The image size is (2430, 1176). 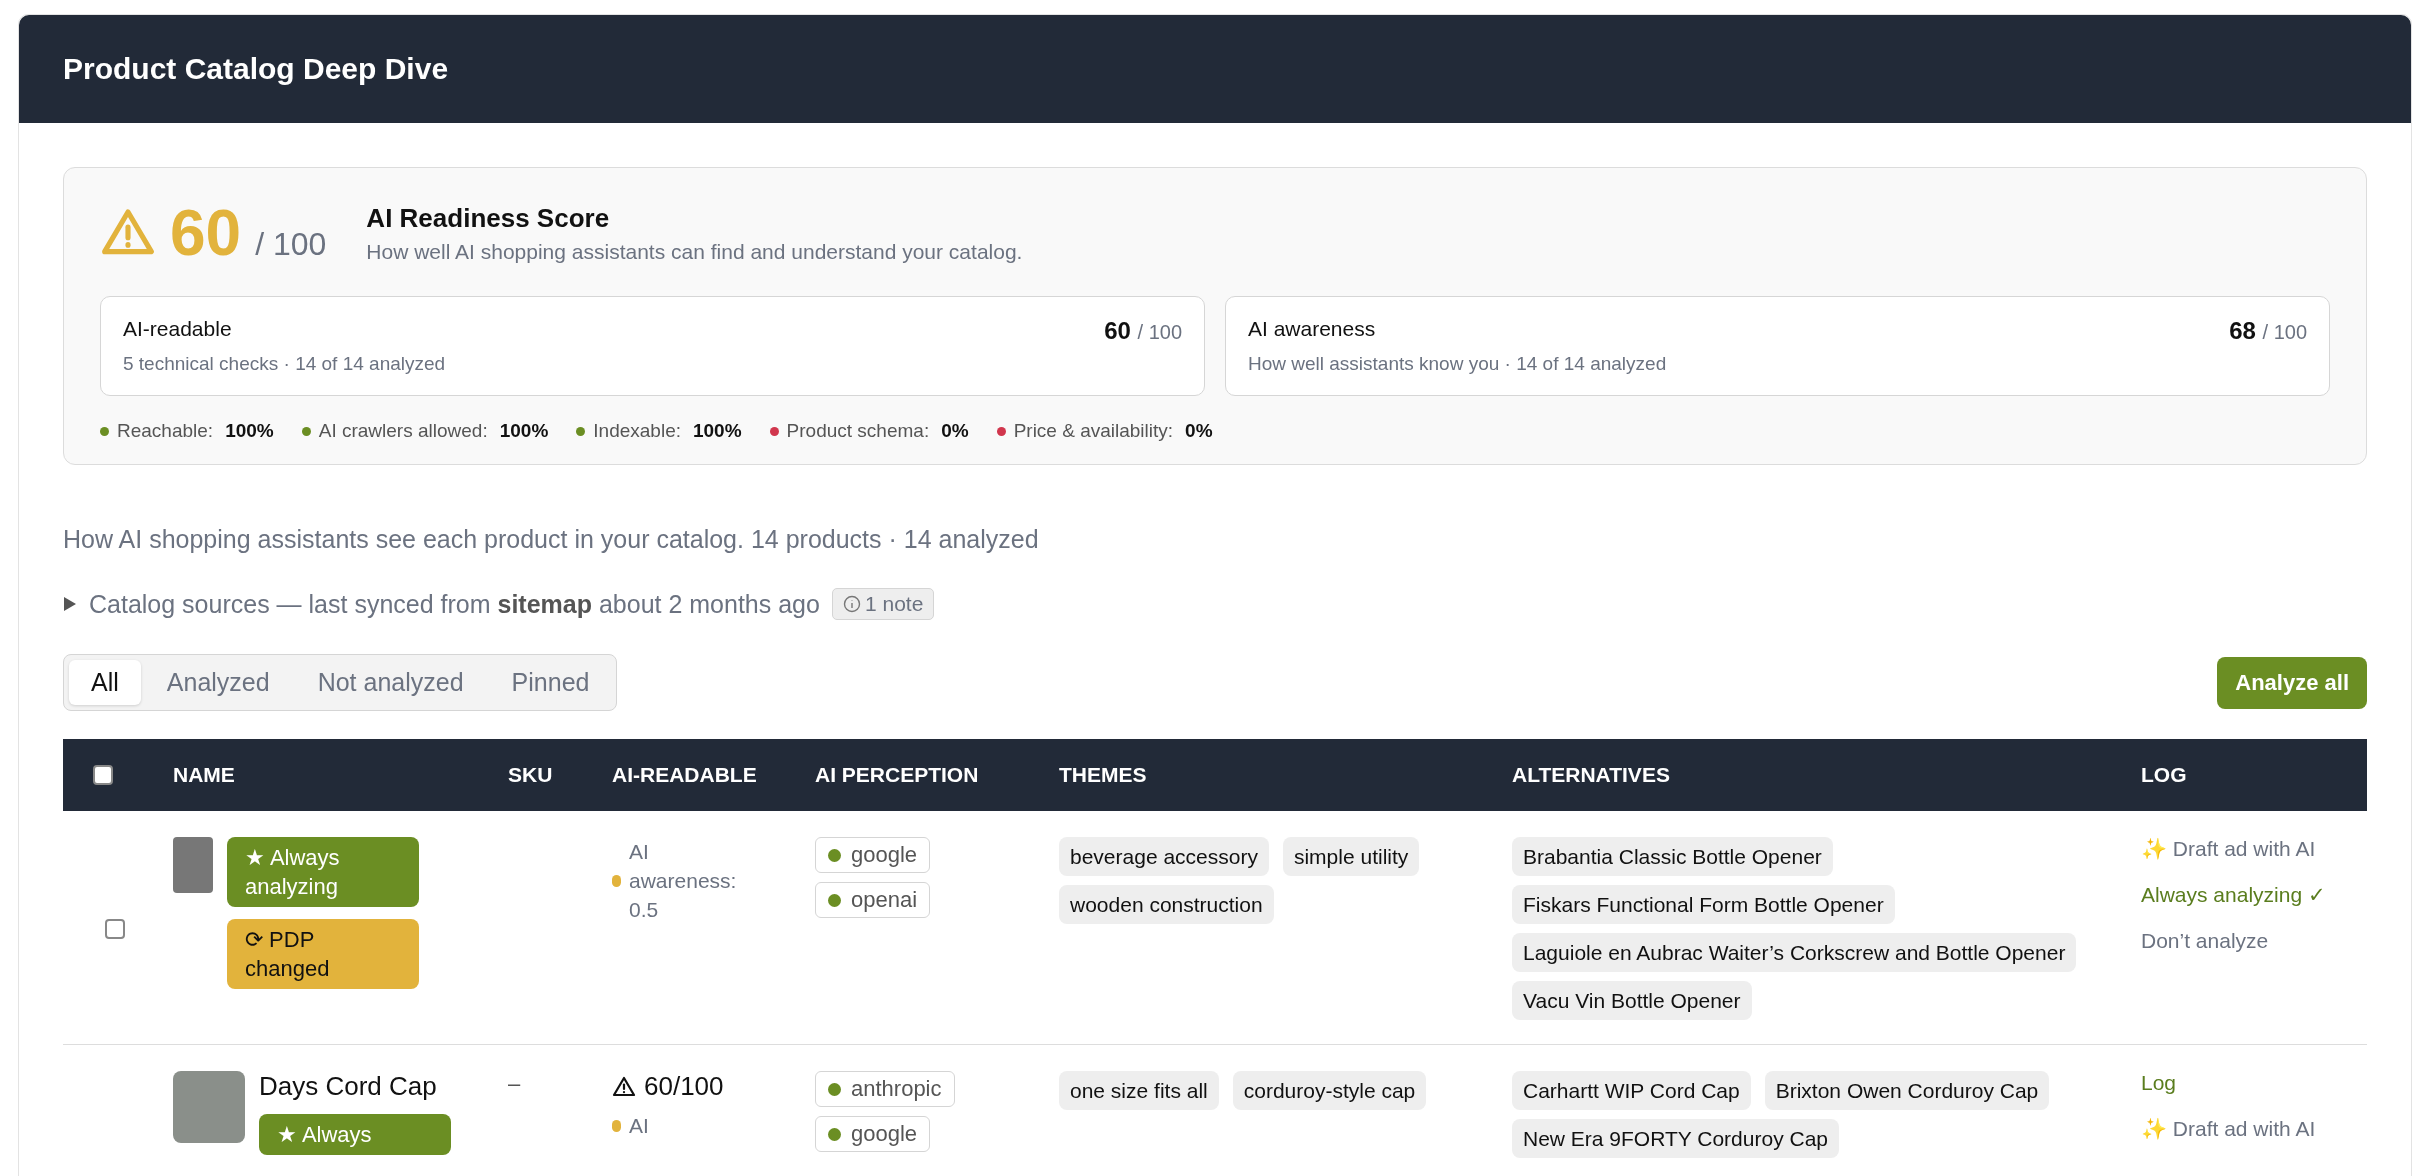 I want to click on column-header: ALTERNATIVES, so click(x=1591, y=774).